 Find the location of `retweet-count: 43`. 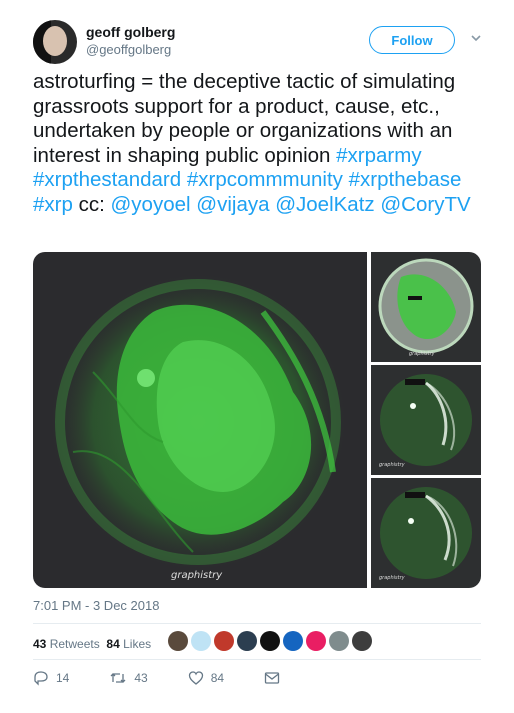

retweet-count: 43 is located at coordinates (141, 678).